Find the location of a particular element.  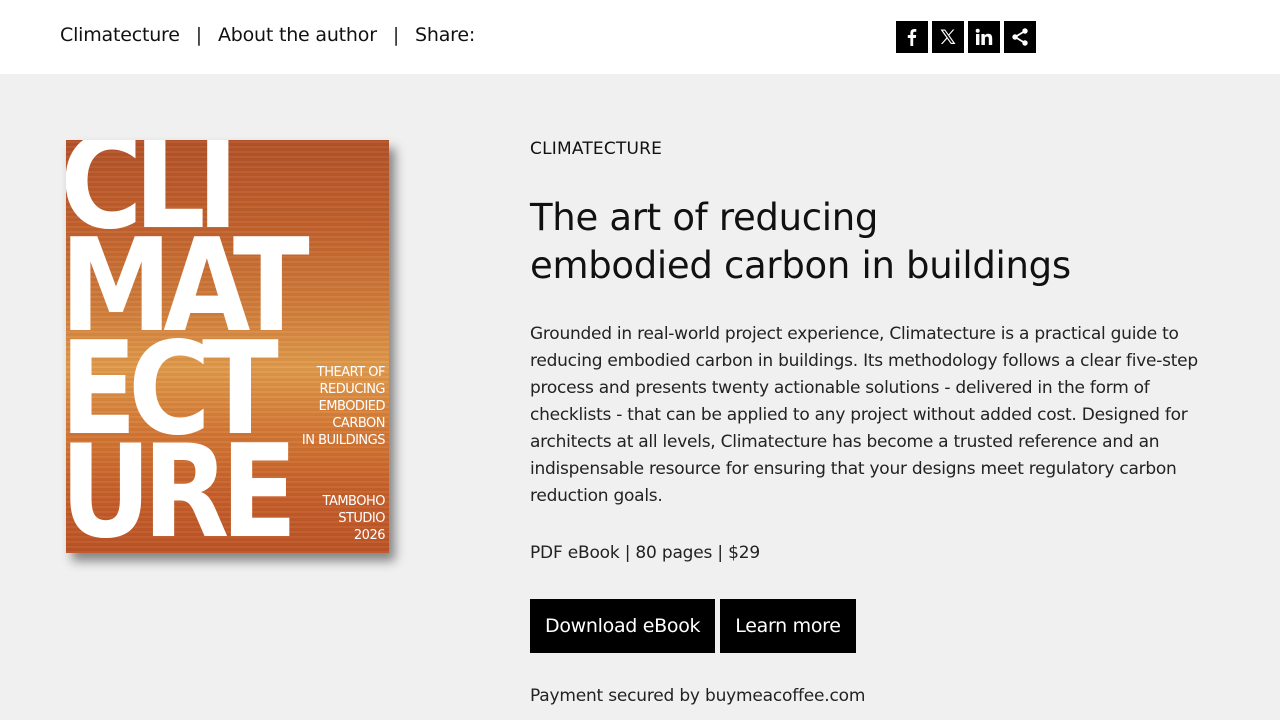

x-share-button is located at coordinates (948, 37).